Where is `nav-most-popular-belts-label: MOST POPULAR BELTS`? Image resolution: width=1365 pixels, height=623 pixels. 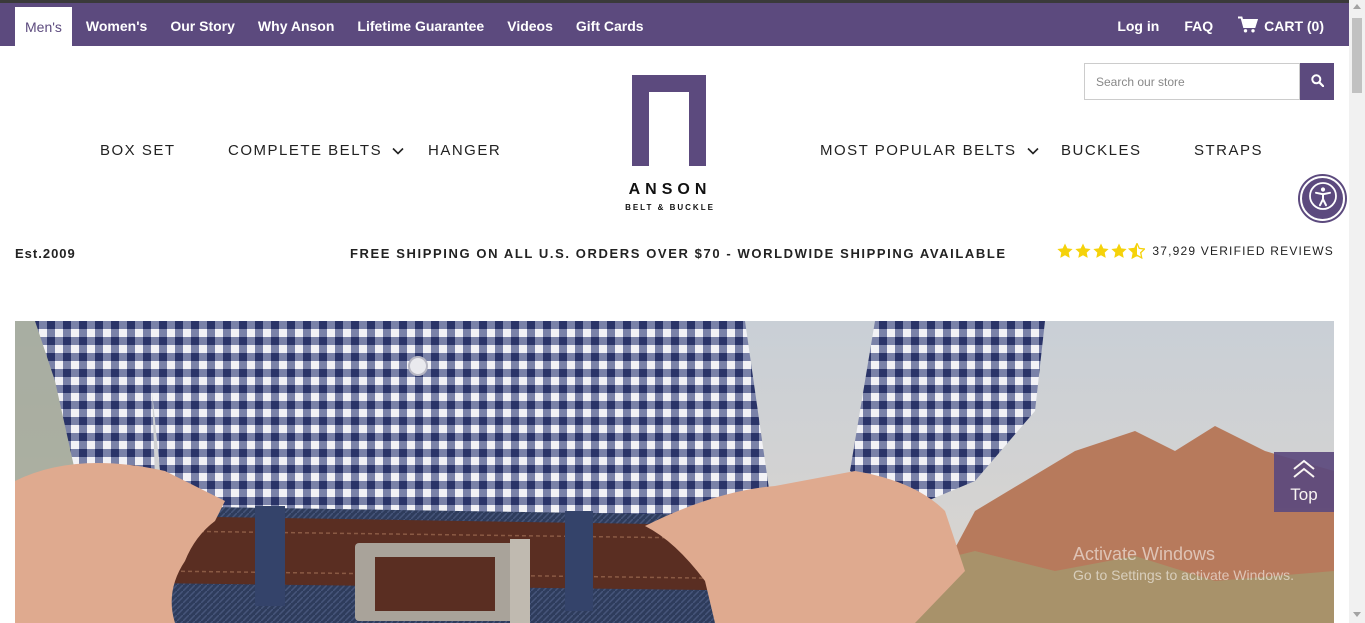 nav-most-popular-belts-label: MOST POPULAR BELTS is located at coordinates (918, 150).